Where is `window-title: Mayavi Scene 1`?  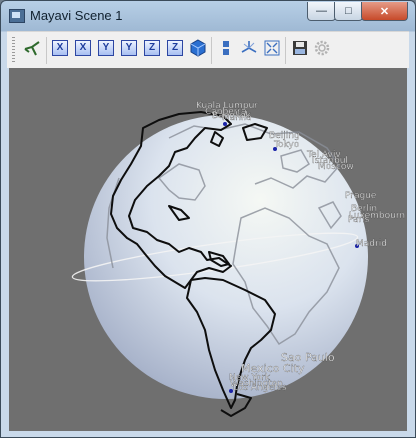
window-title: Mayavi Scene 1 is located at coordinates (76, 15).